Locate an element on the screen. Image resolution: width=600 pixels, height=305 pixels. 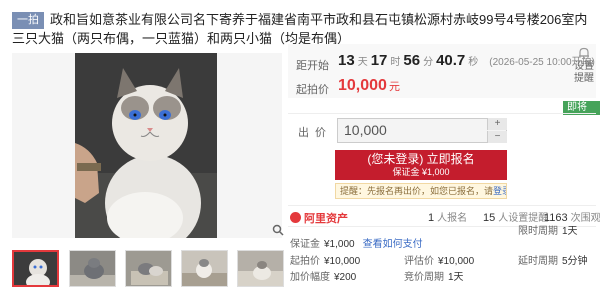
start-price-row: 起拍价 ¥10,000 is located at coordinates (325, 259).